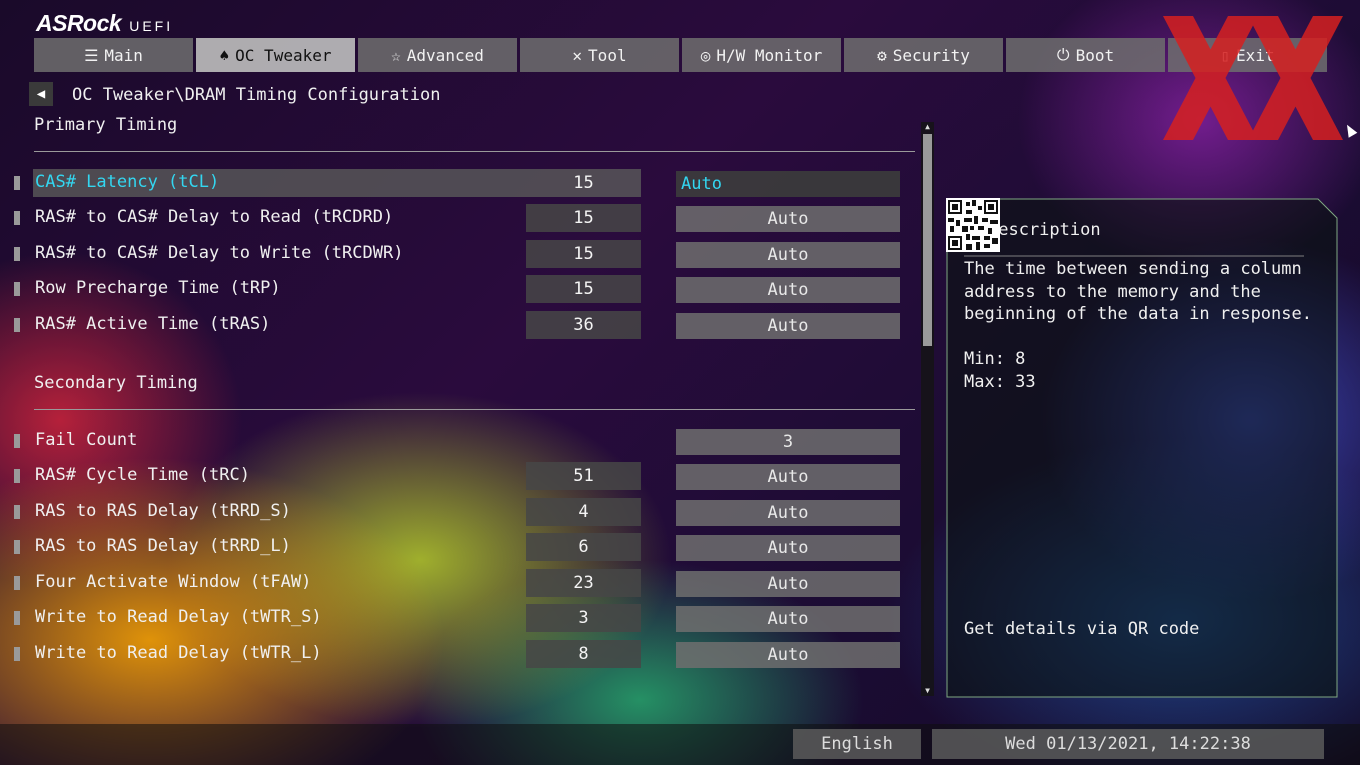  I want to click on scrollbar-thumb, so click(927, 240).